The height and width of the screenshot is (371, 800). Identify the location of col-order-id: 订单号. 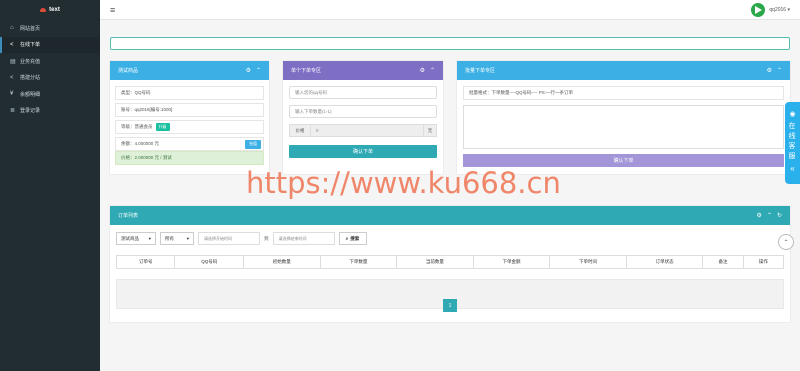
(145, 262).